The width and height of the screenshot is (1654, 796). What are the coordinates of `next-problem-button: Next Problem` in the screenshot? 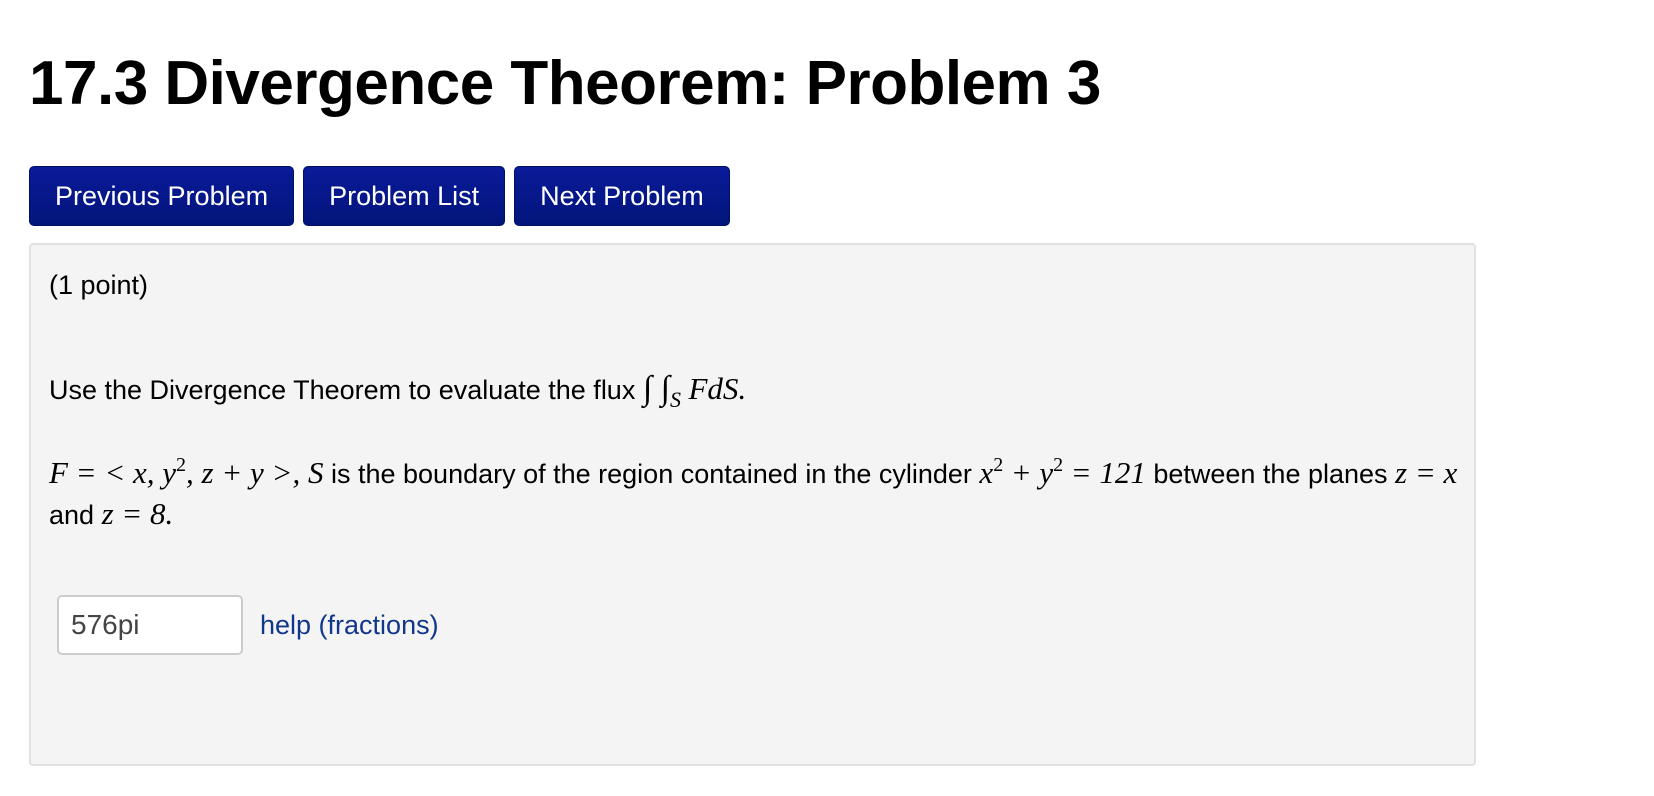 It's located at (622, 196).